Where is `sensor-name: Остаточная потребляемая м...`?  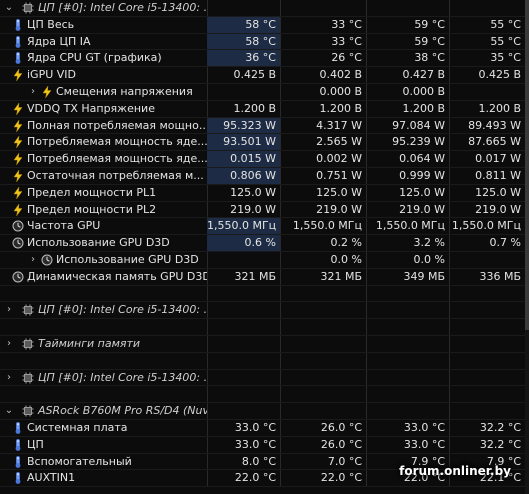 sensor-name: Остаточная потребляемая м... is located at coordinates (115, 175).